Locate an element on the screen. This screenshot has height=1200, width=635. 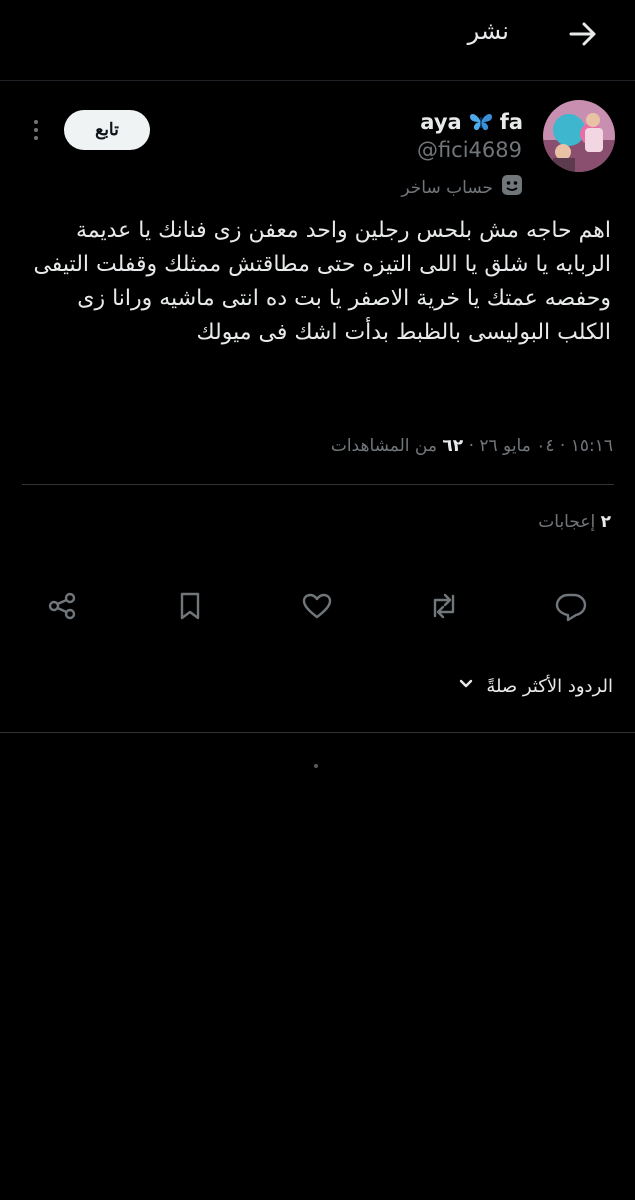
bookmark-icon is located at coordinates (190, 606).